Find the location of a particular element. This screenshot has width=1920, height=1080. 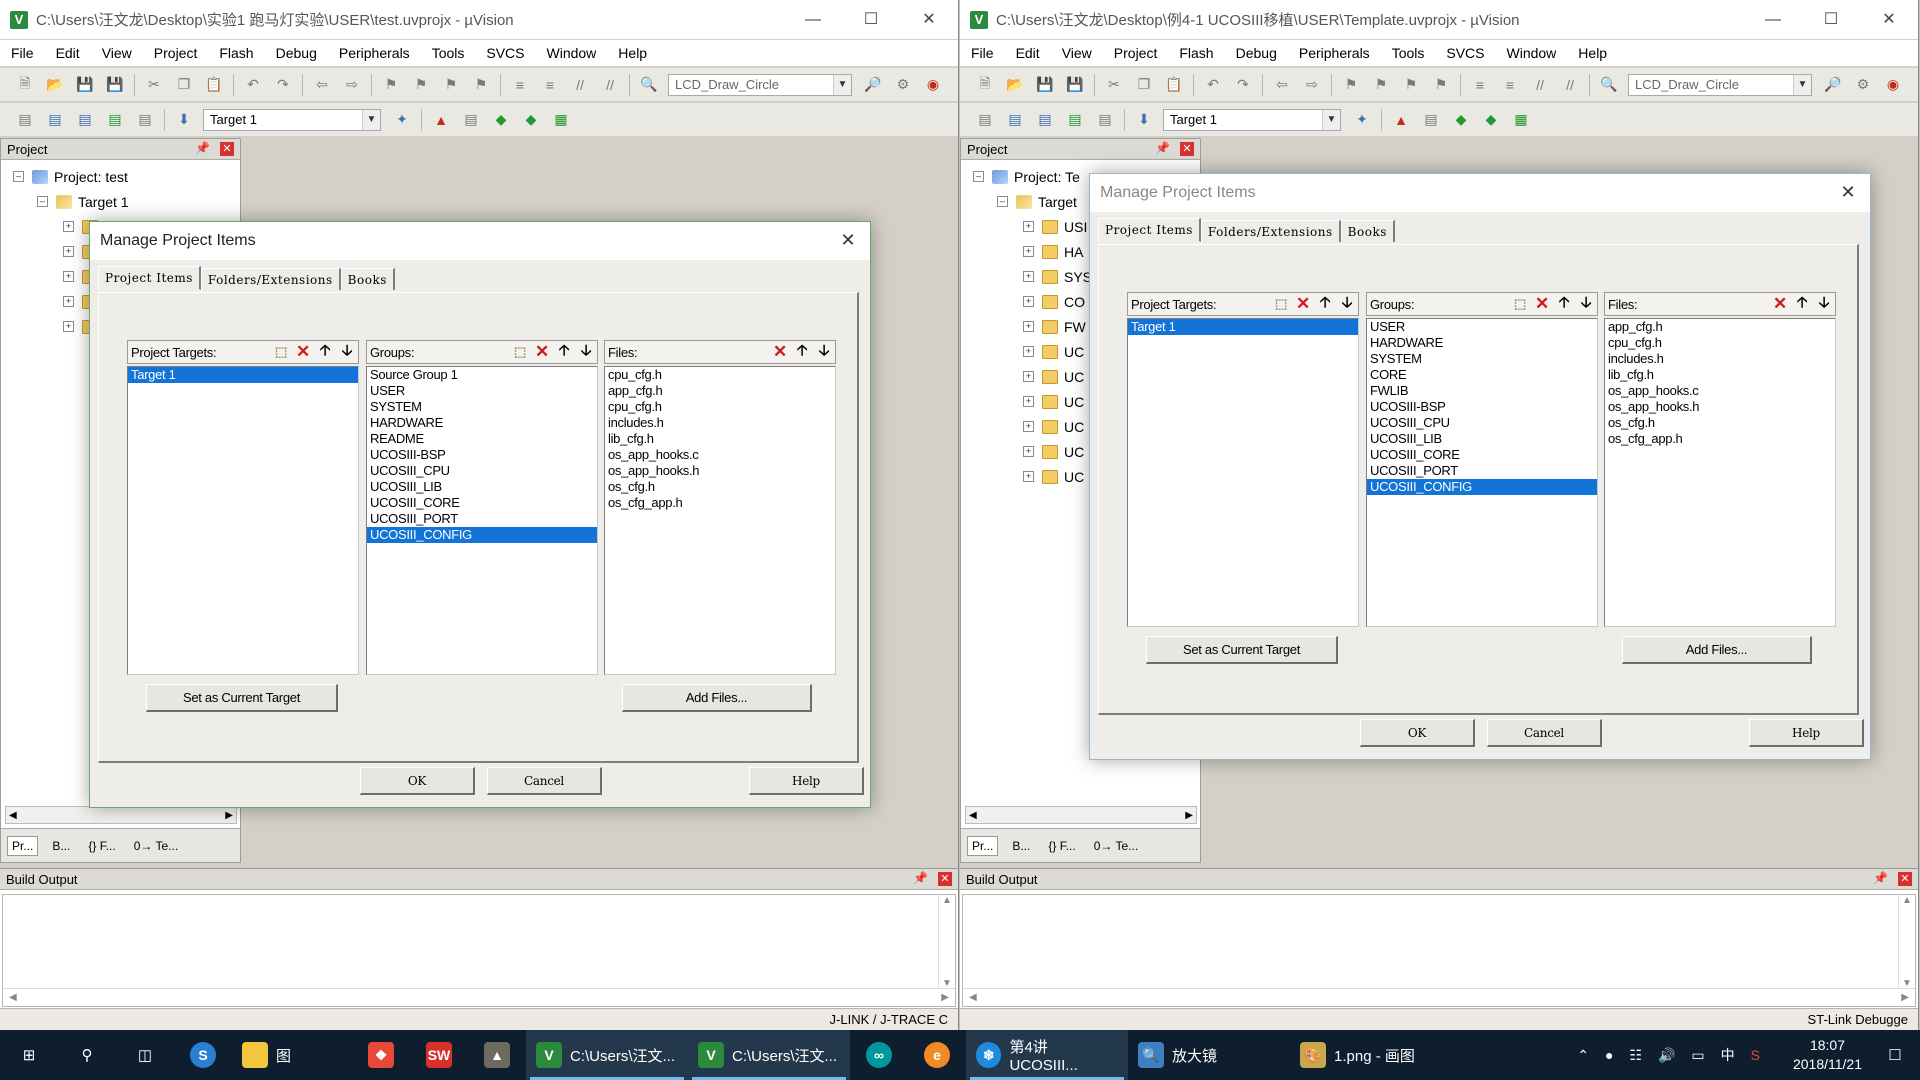

targets-list: Target 1 is located at coordinates (243, 520).